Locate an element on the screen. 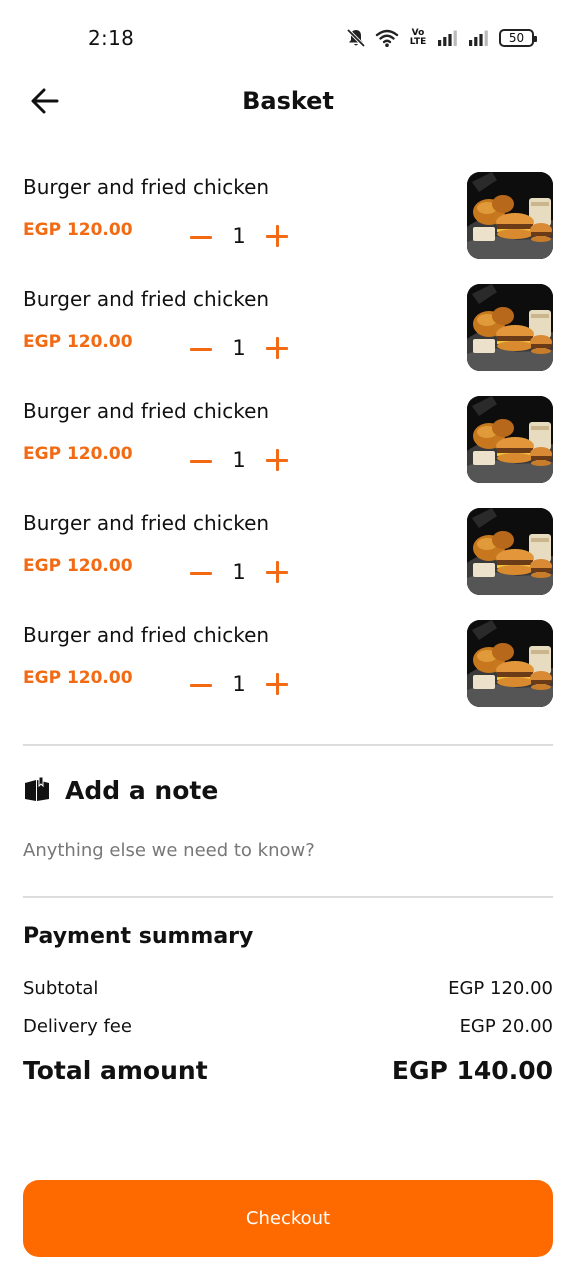 This screenshot has height=1280, width=576. delivery-fee-value: EGP 20.00 is located at coordinates (506, 1026).